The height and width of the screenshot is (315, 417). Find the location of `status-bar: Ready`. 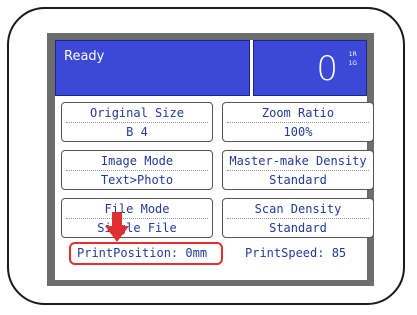

status-bar: Ready is located at coordinates (152, 68).